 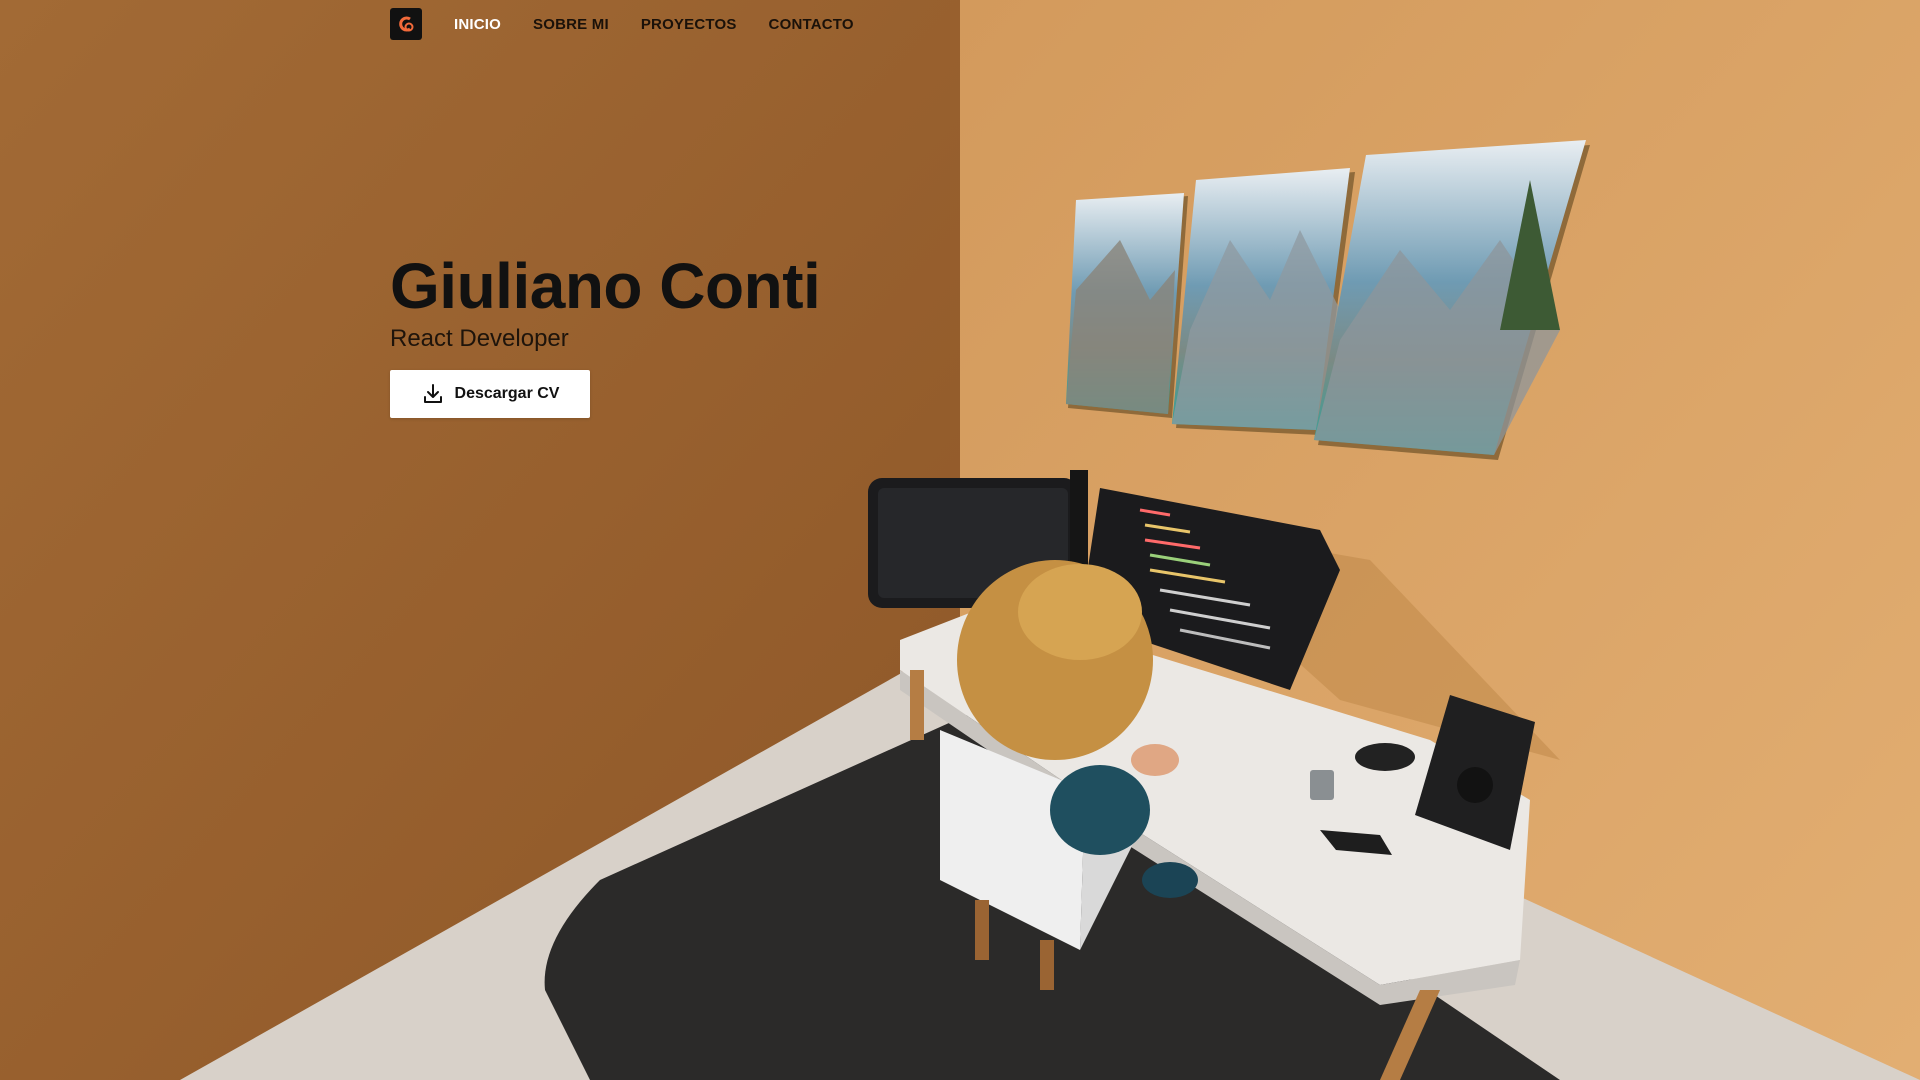 What do you see at coordinates (432, 393) in the screenshot?
I see `download-icon` at bounding box center [432, 393].